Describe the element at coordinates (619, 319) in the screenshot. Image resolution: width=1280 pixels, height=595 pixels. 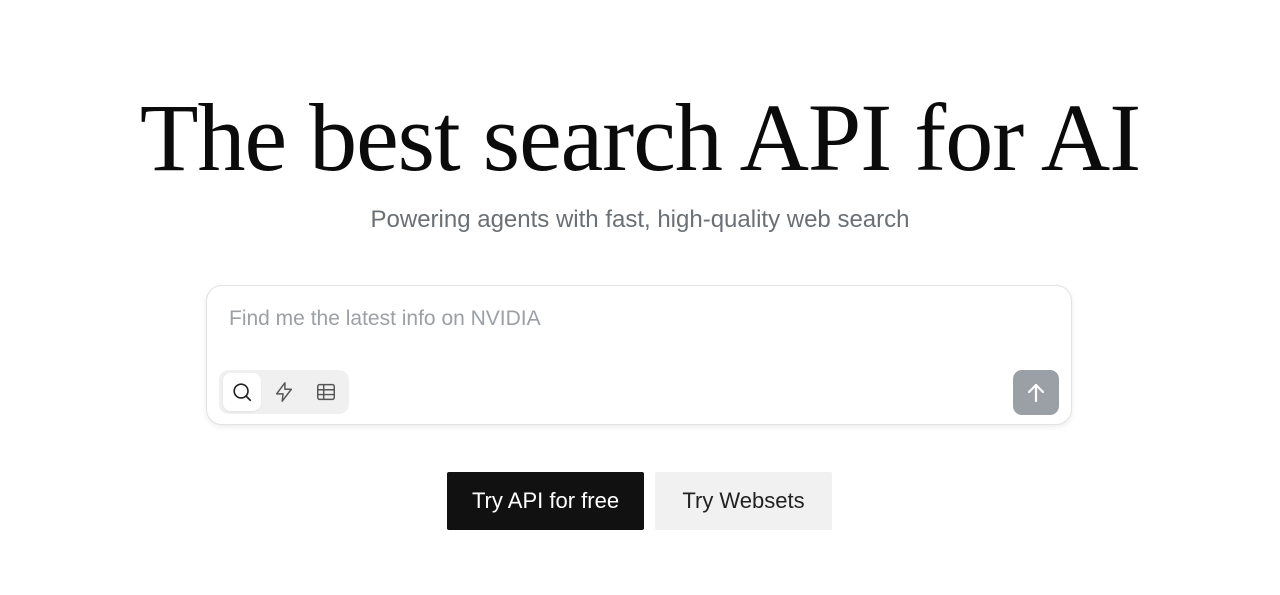
I see `search-input` at that location.